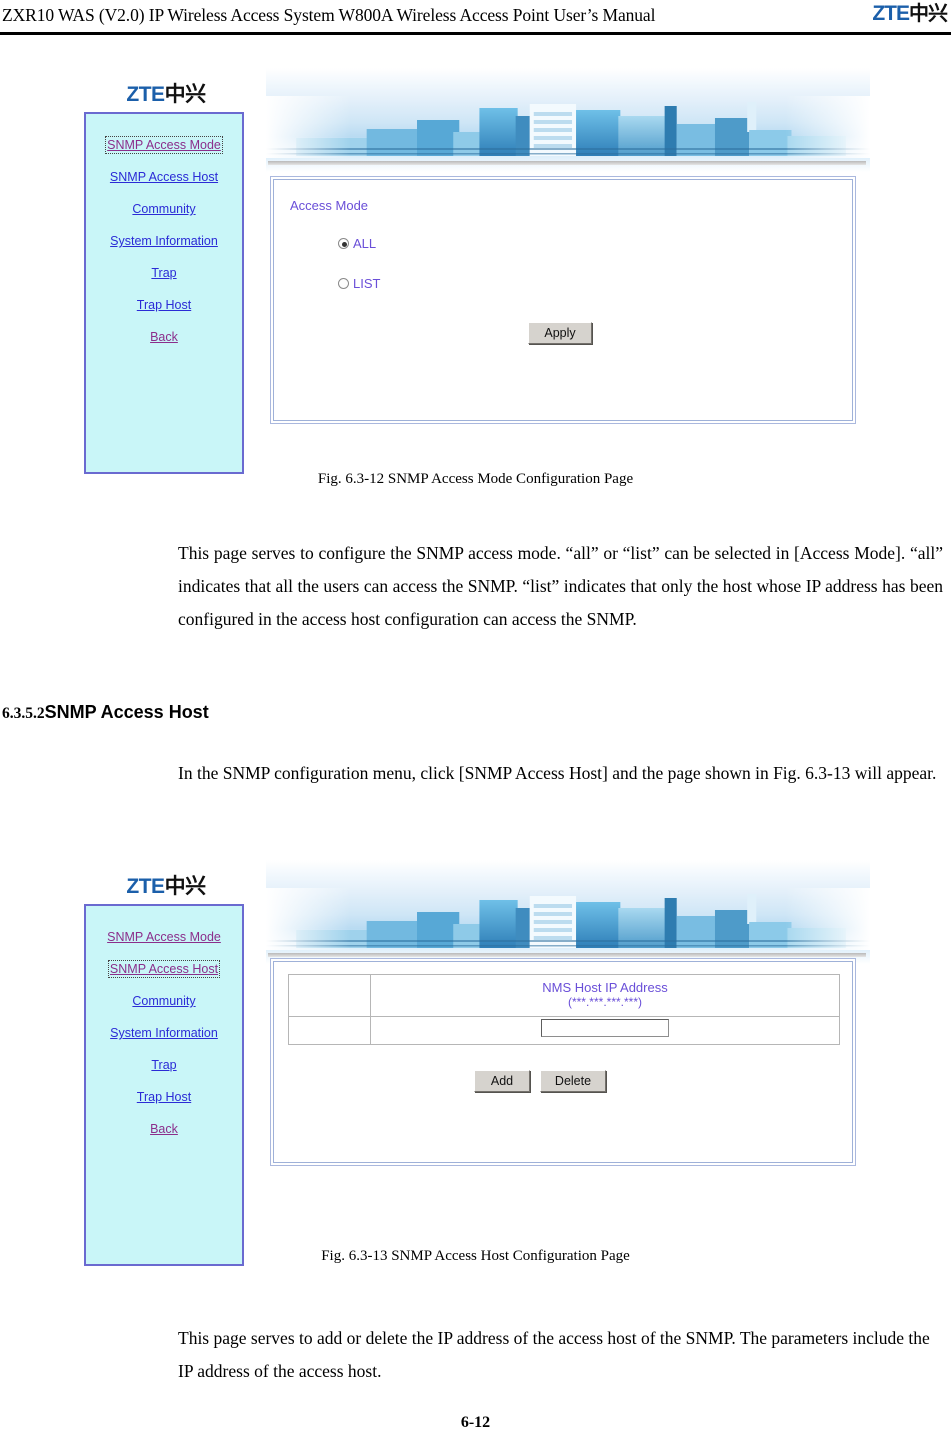 The height and width of the screenshot is (1438, 951). Describe the element at coordinates (928, 14) in the screenshot. I see `zte-logo-cn: 中兴` at that location.